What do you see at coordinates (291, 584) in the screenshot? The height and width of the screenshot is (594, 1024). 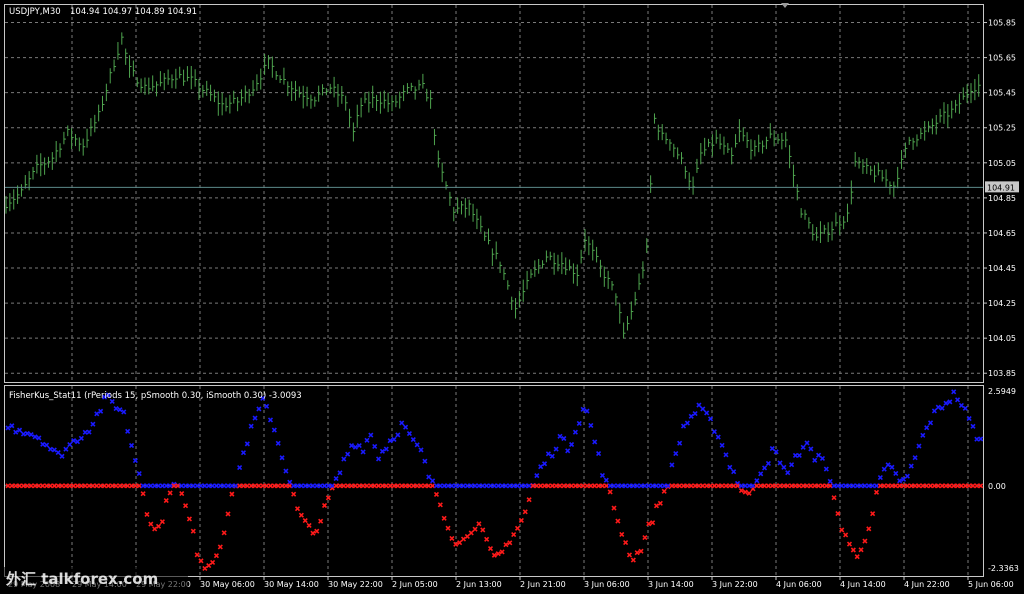 I see `time-tick-label: 30 May 14:00` at bounding box center [291, 584].